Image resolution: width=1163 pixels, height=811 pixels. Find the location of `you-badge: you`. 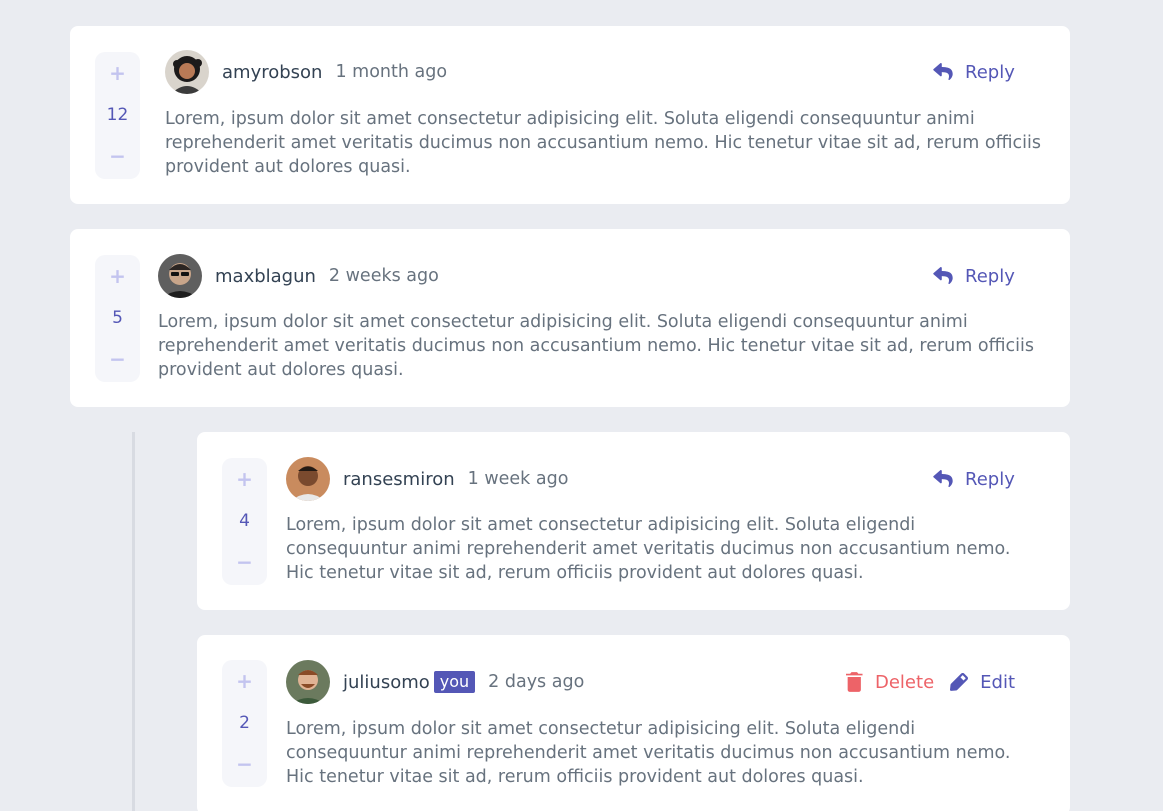

you-badge: you is located at coordinates (454, 682).